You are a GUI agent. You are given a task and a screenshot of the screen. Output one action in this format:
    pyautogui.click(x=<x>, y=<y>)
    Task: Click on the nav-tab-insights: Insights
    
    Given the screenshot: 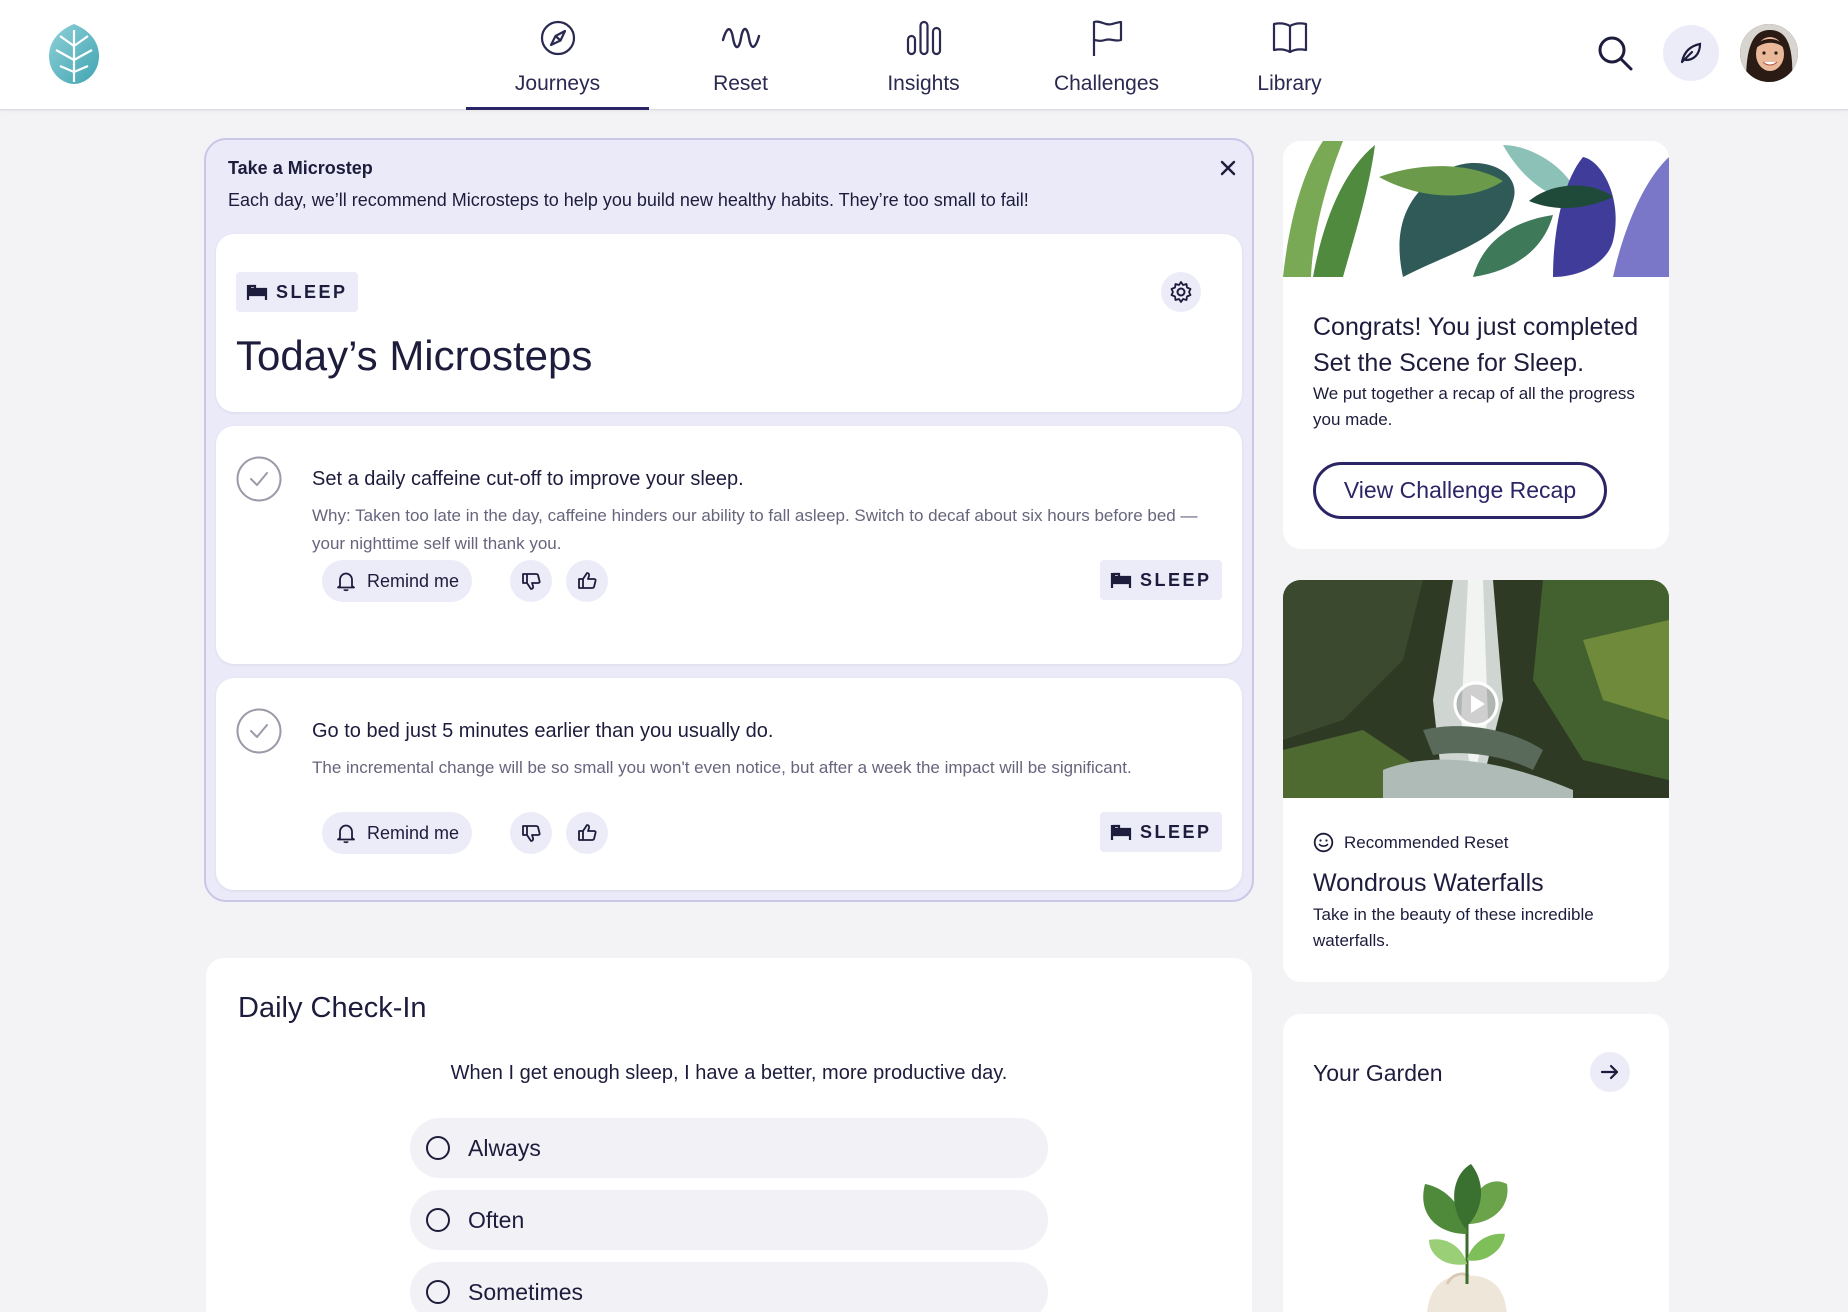 What is the action you would take?
    pyautogui.click(x=923, y=55)
    